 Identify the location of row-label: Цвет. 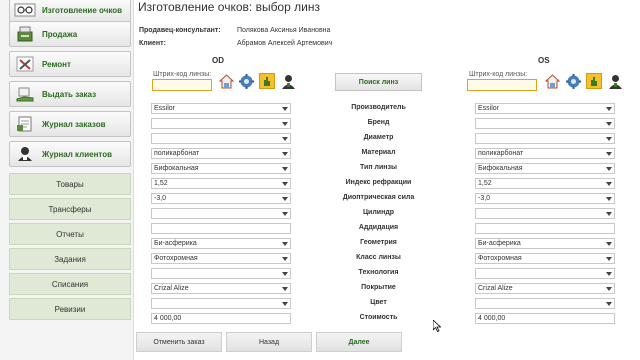
(378, 302).